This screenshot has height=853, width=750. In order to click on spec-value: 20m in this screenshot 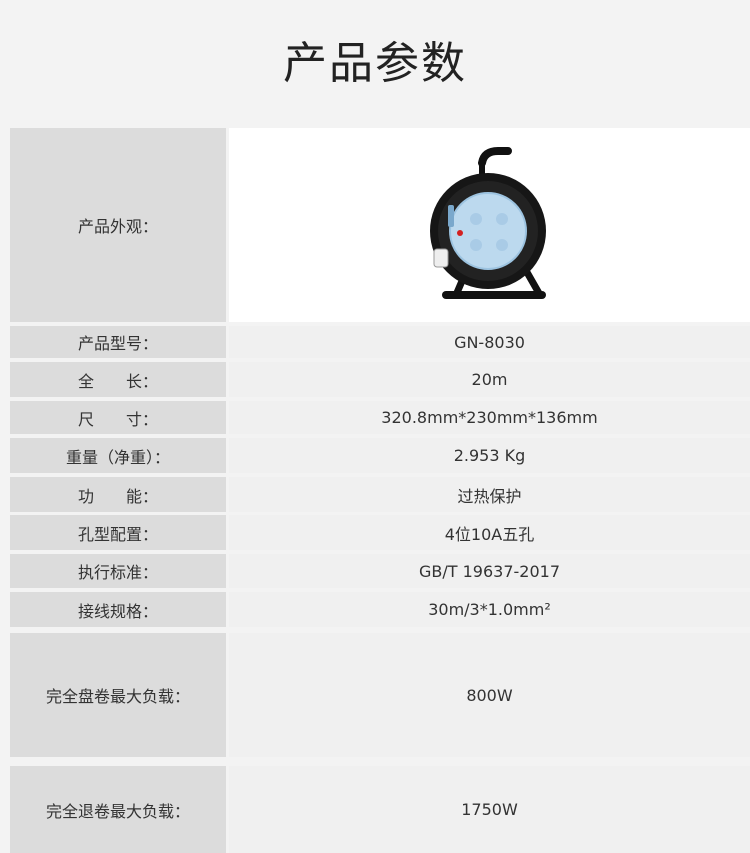, I will do `click(489, 379)`.